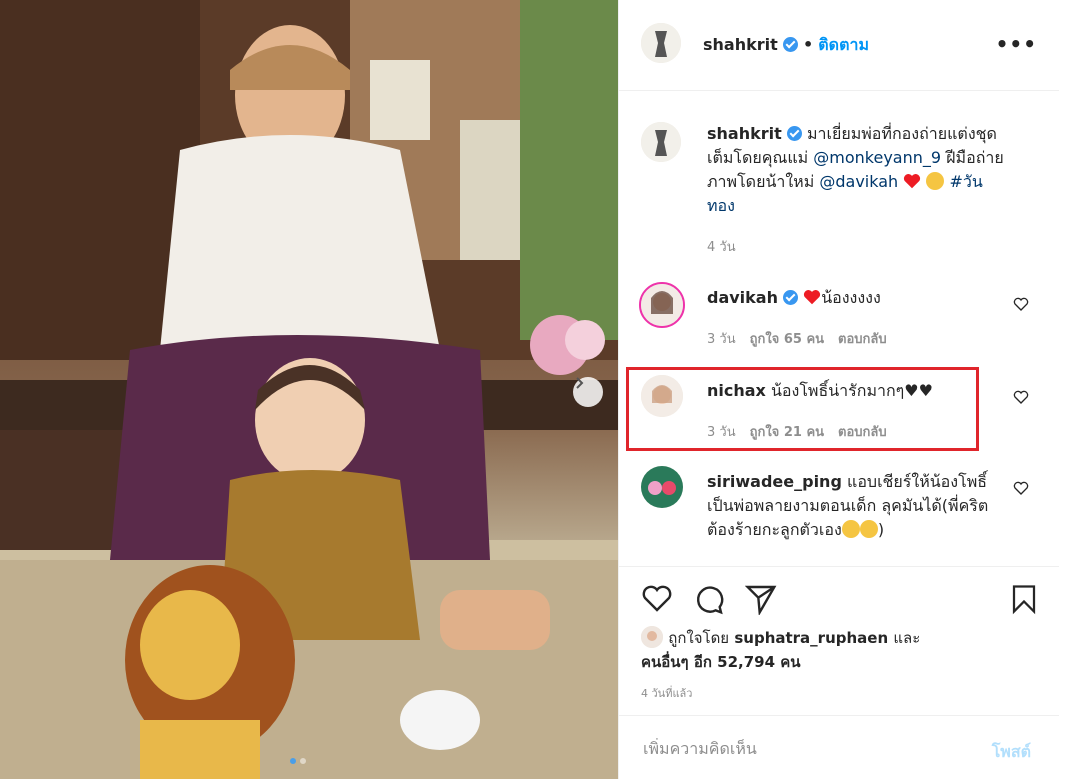  I want to click on mention-link: @davikah, so click(858, 181).